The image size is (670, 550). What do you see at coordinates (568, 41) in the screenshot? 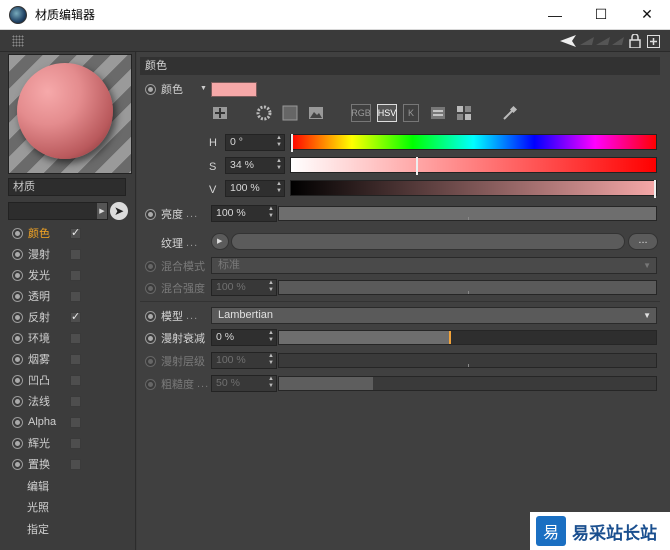
I see `back-arrow-icon` at bounding box center [568, 41].